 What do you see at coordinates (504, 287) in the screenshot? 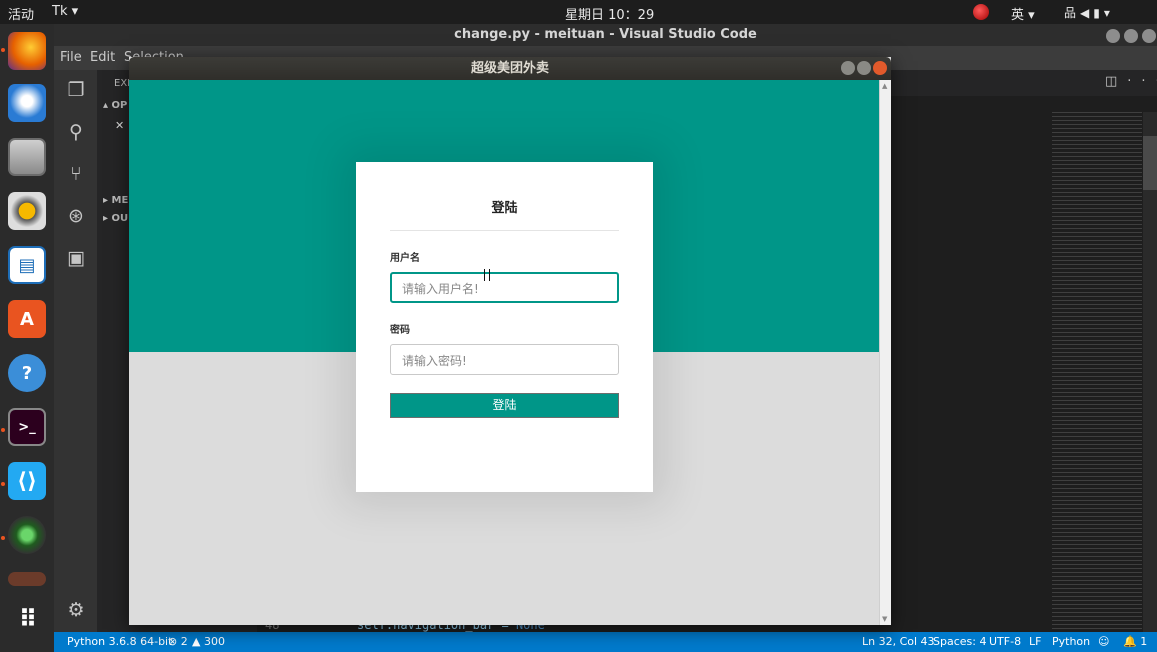
I see `username-input: 请输入用户名!` at bounding box center [504, 287].